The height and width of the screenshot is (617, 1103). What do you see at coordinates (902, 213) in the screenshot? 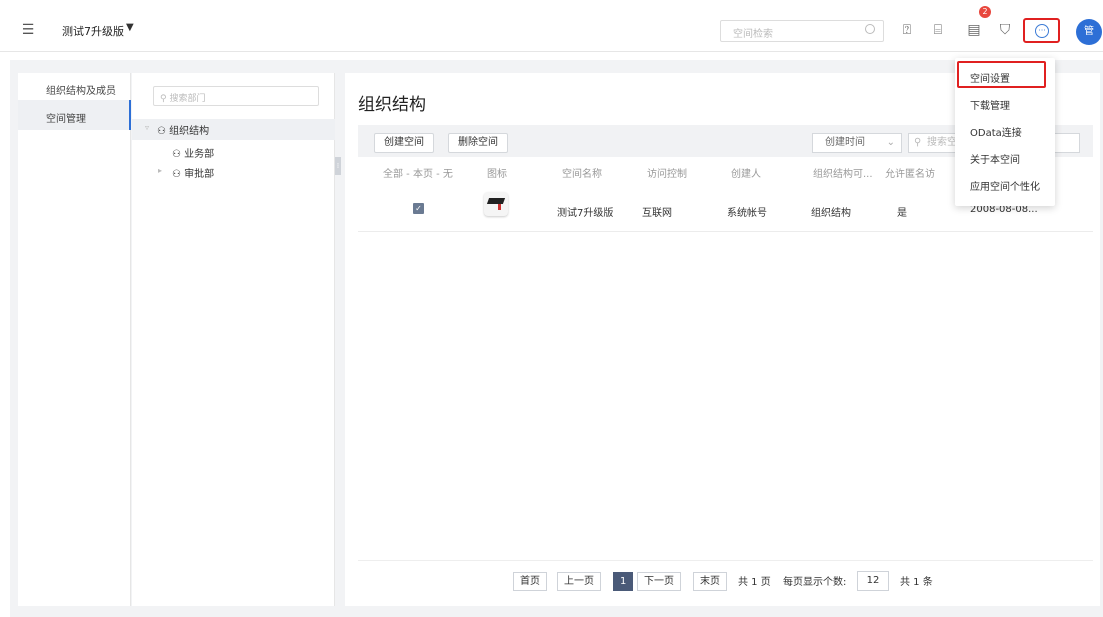
I see `cell-anonymous: 是` at bounding box center [902, 213].